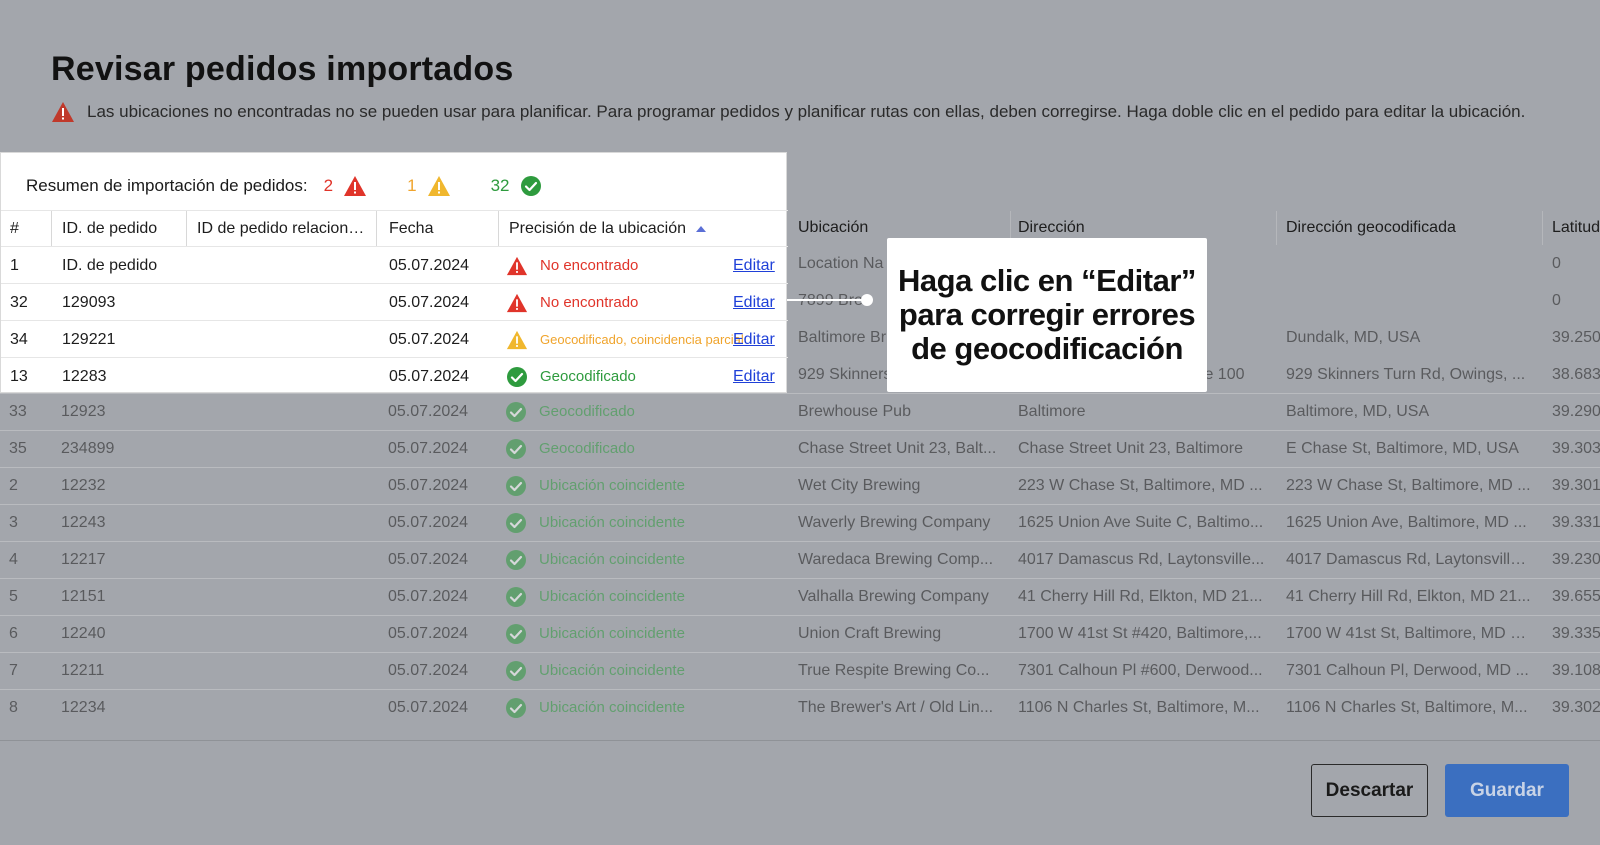  I want to click on footer-bar: Descartar Guardar, so click(800, 792).